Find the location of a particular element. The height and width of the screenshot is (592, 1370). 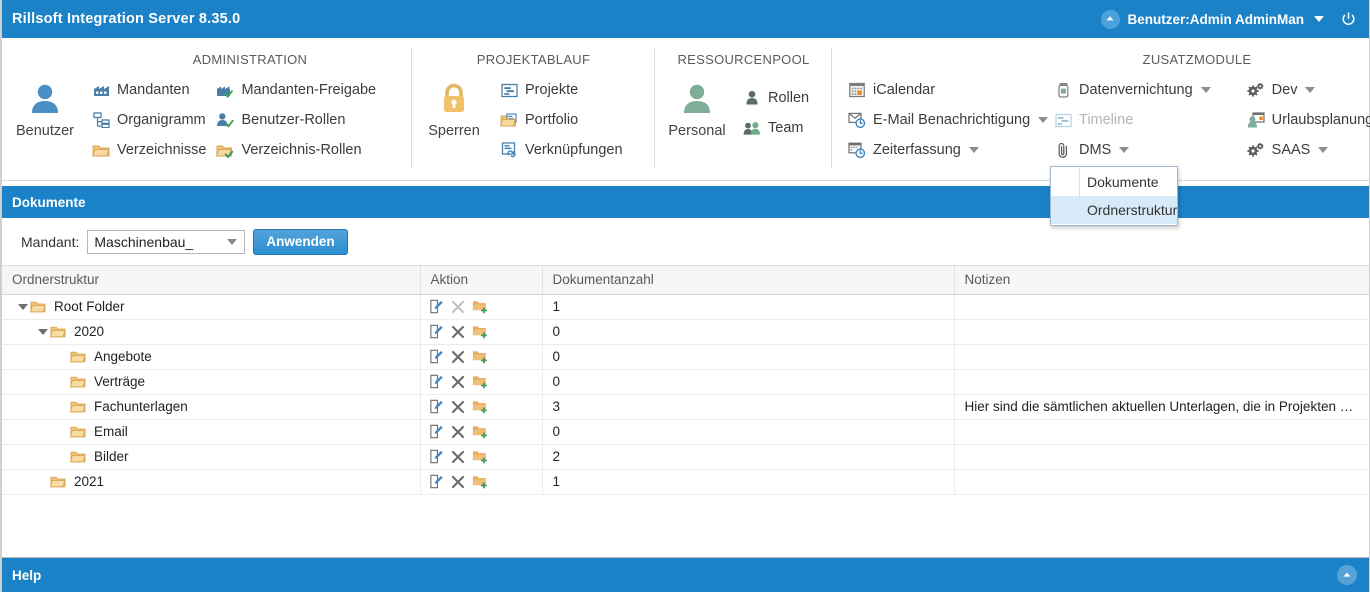

action-cell is located at coordinates (481, 382).